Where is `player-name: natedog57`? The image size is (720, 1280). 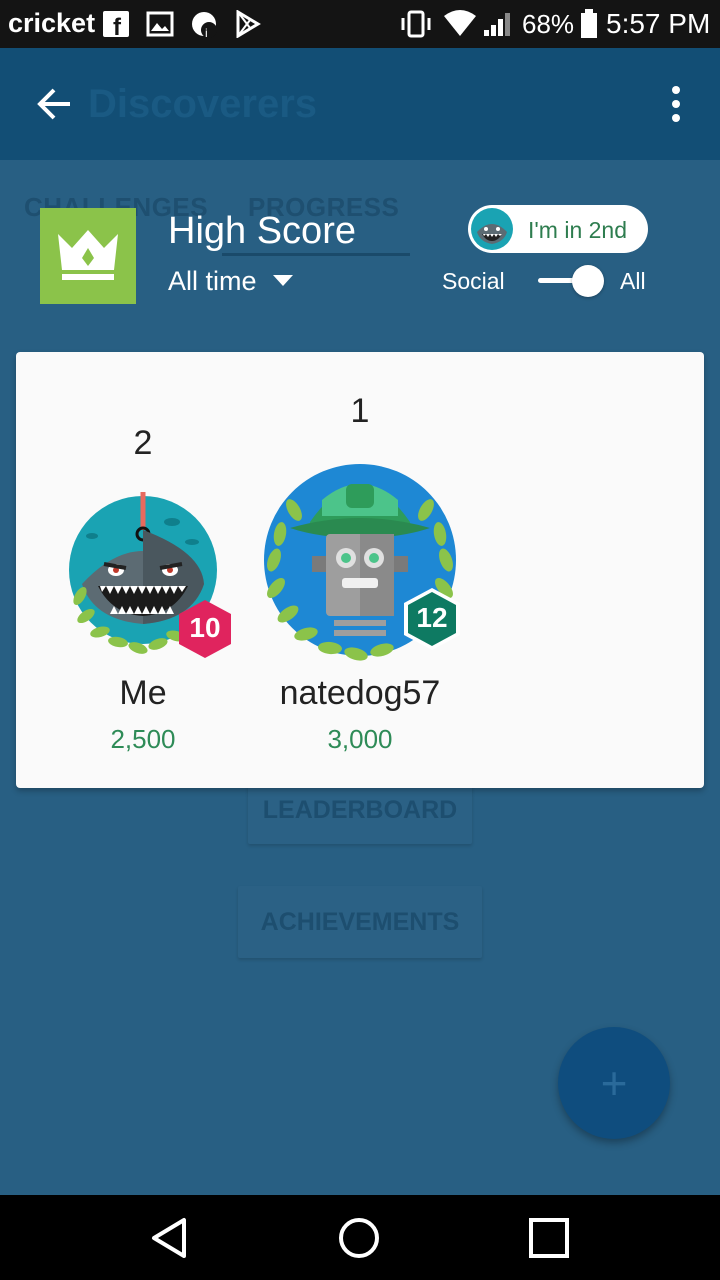 player-name: natedog57 is located at coordinates (360, 693).